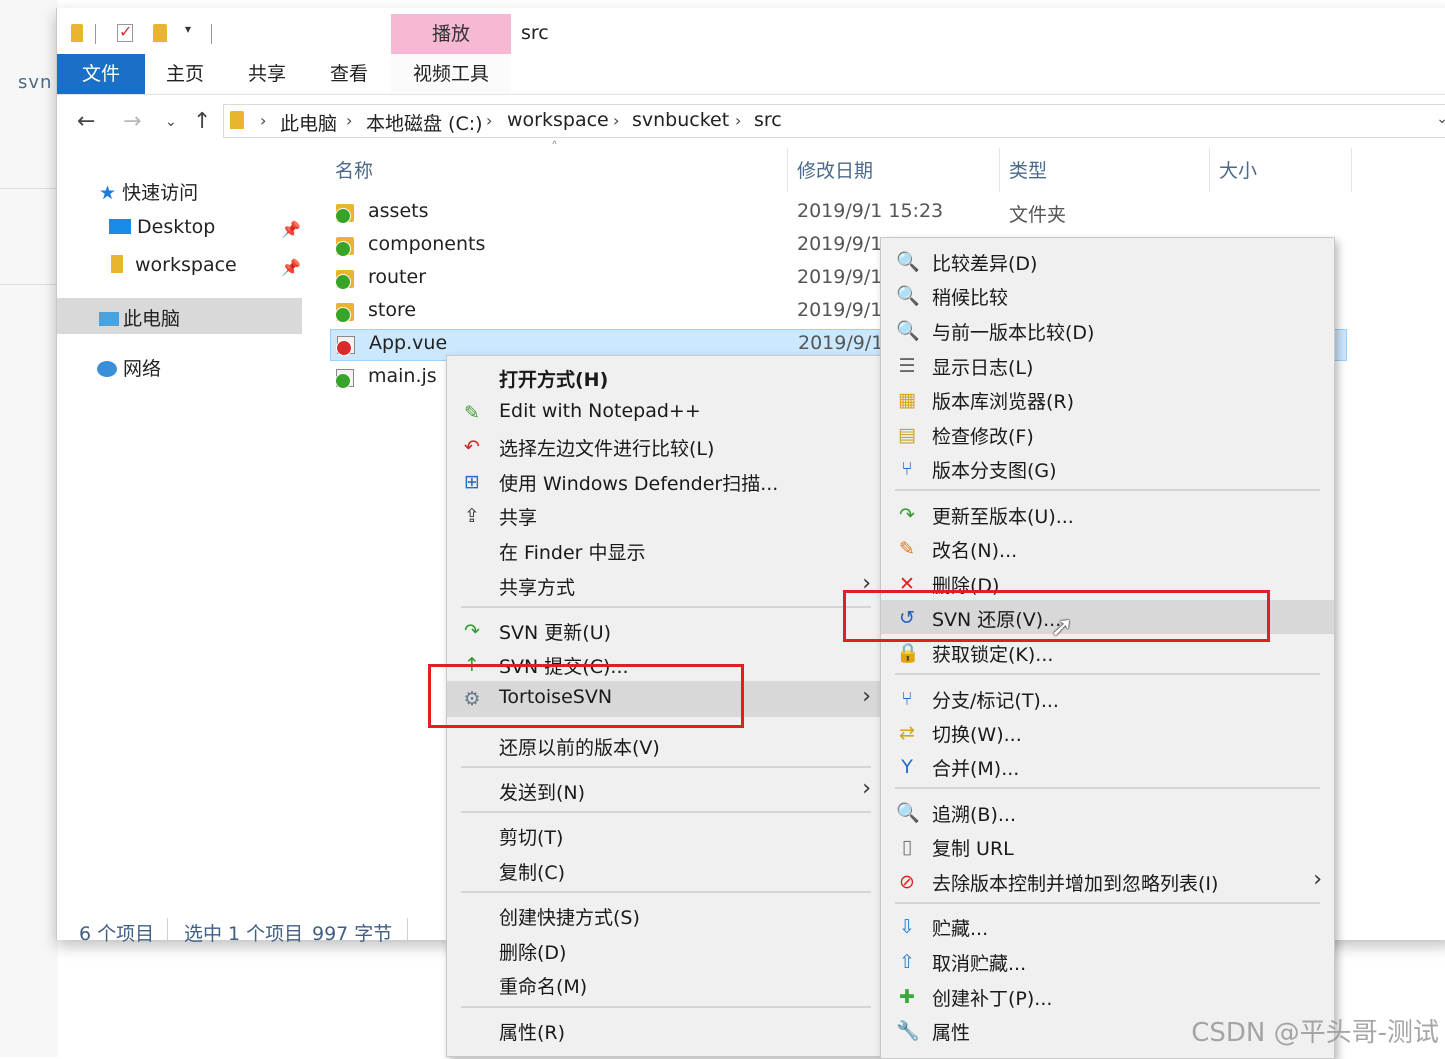  I want to click on nav-quick-access: ★ 快速访问, so click(148, 191).